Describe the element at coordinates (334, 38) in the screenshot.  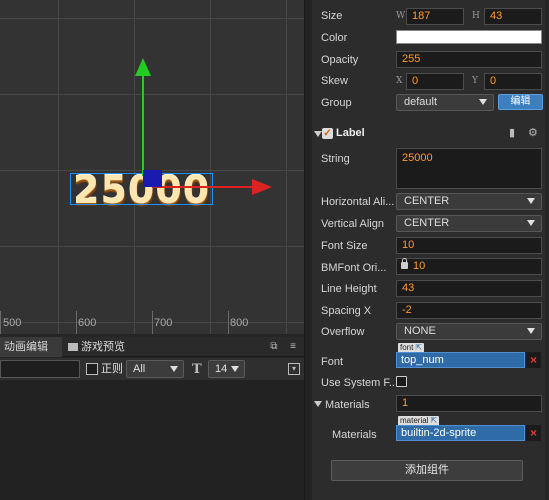
I see `color-label: Color` at that location.